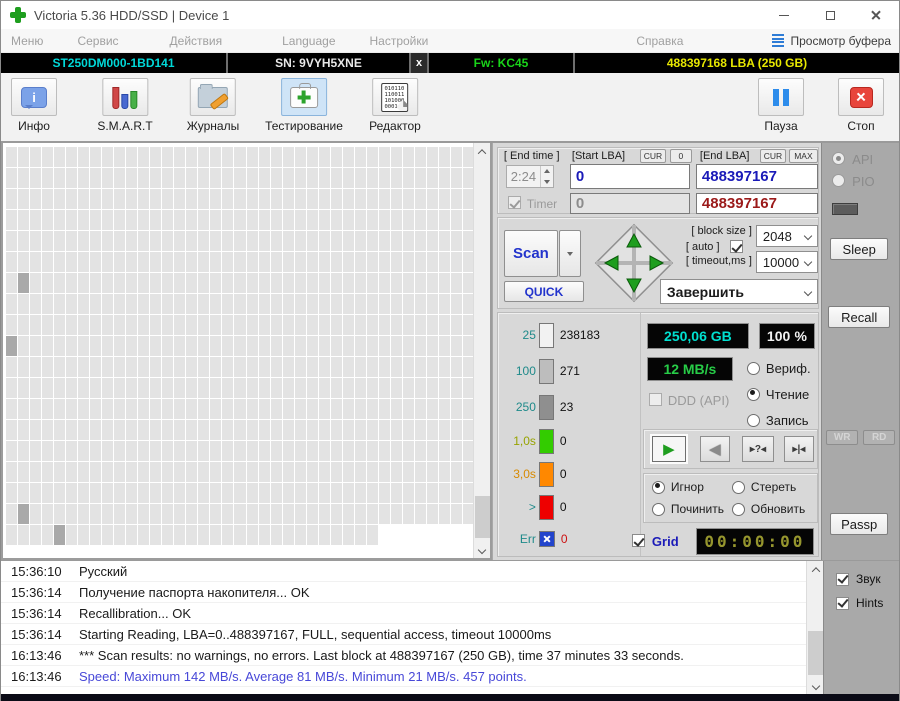 The image size is (900, 701). I want to click on seek-end-button: ▸|◂, so click(798, 449).